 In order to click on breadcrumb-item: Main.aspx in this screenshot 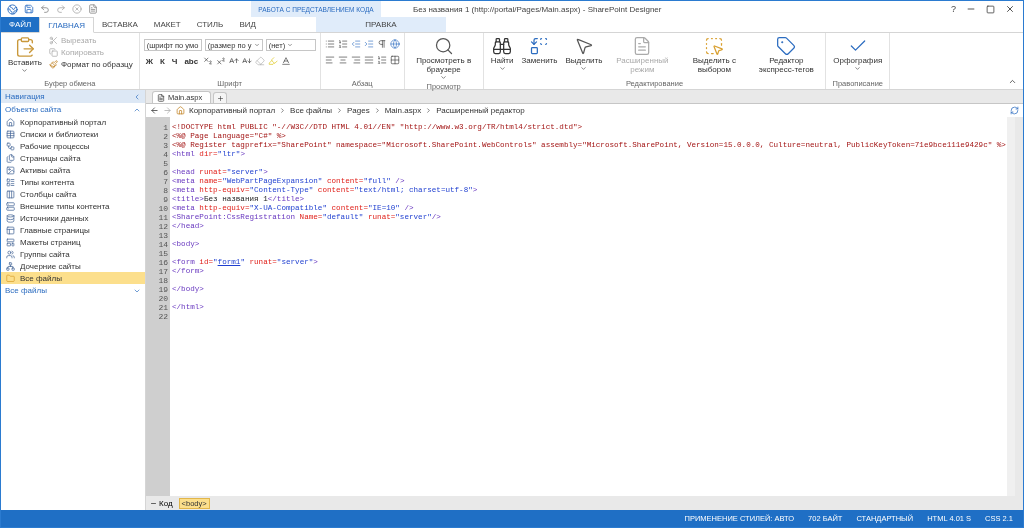, I will do `click(403, 110)`.